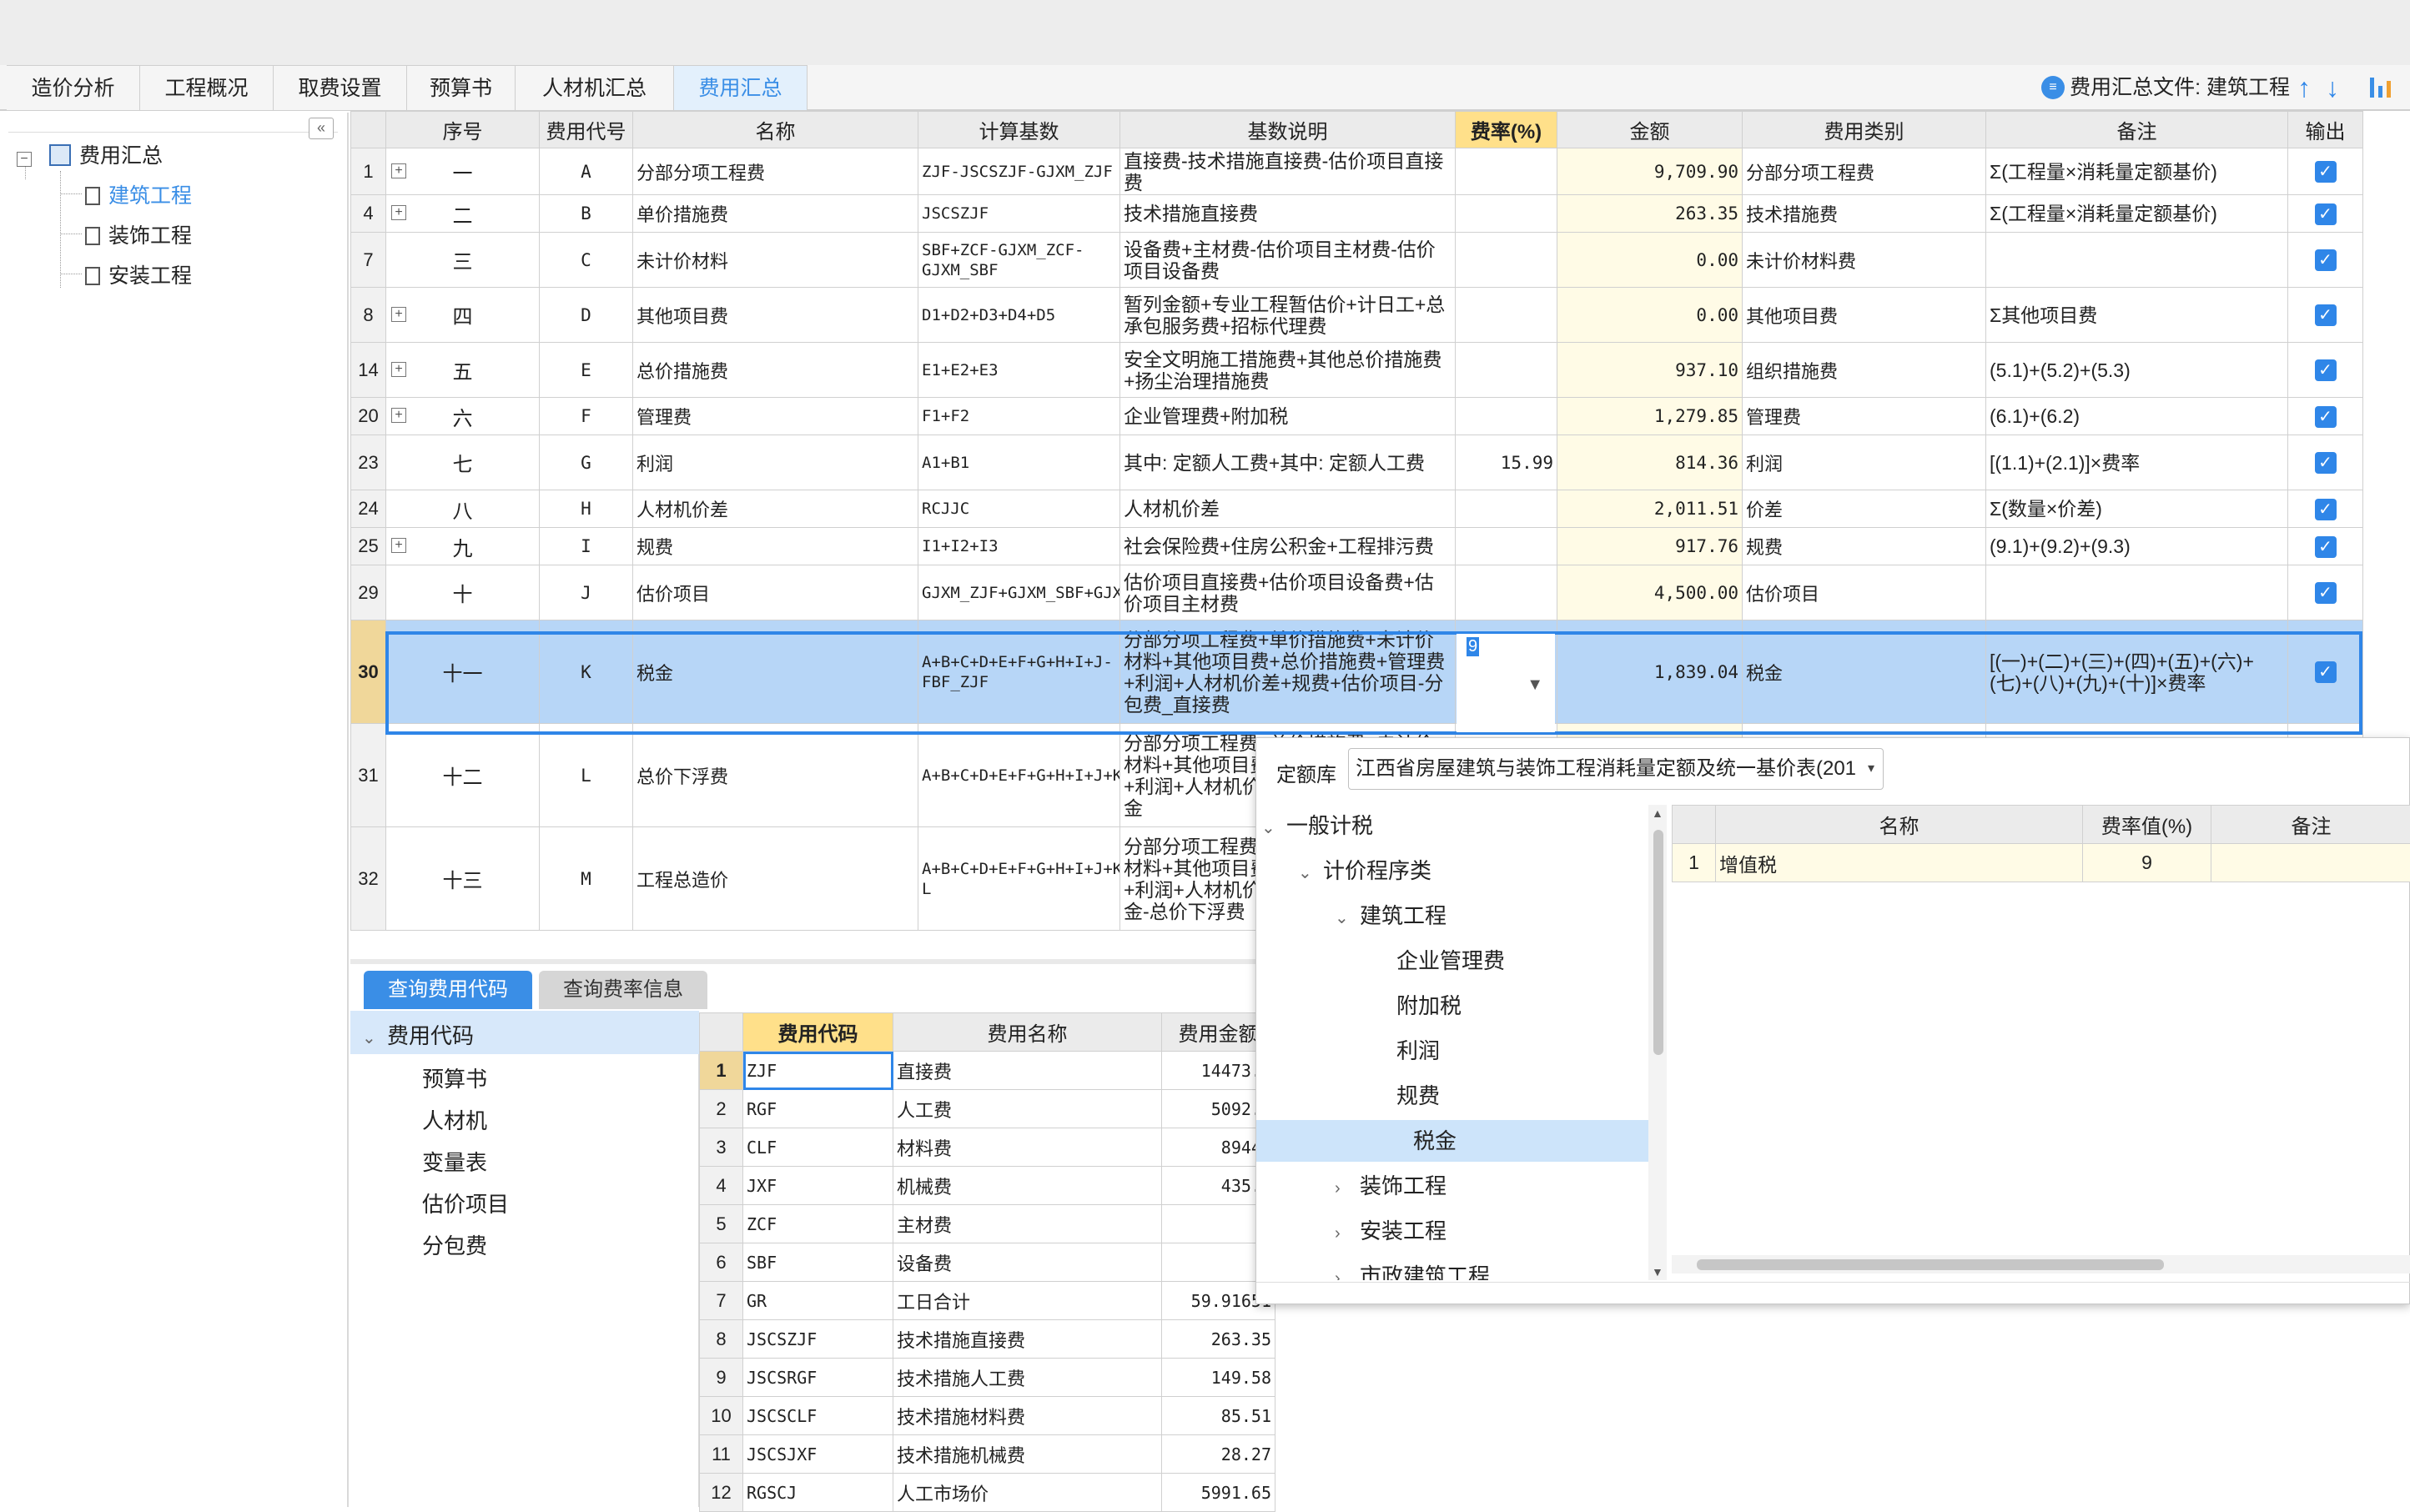  Describe the element at coordinates (1864, 172) in the screenshot. I see `category-cell: 分部分项工程费` at that location.